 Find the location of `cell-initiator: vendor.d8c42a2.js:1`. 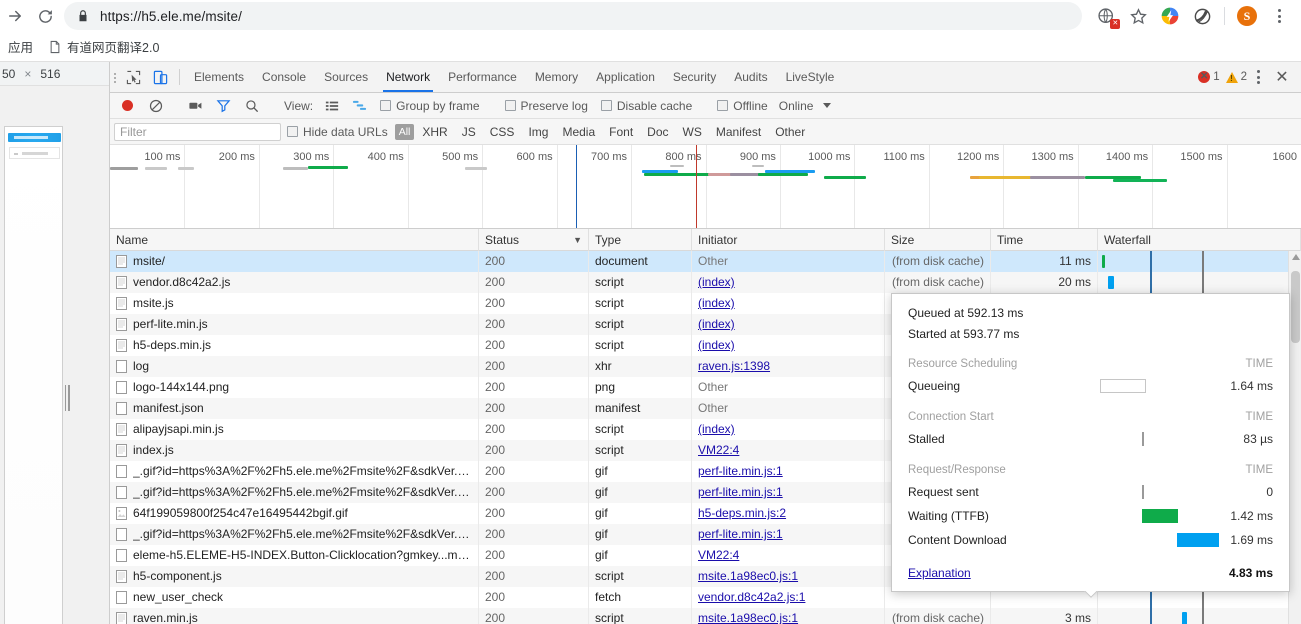

cell-initiator: vendor.d8c42a2.js:1 is located at coordinates (788, 597).